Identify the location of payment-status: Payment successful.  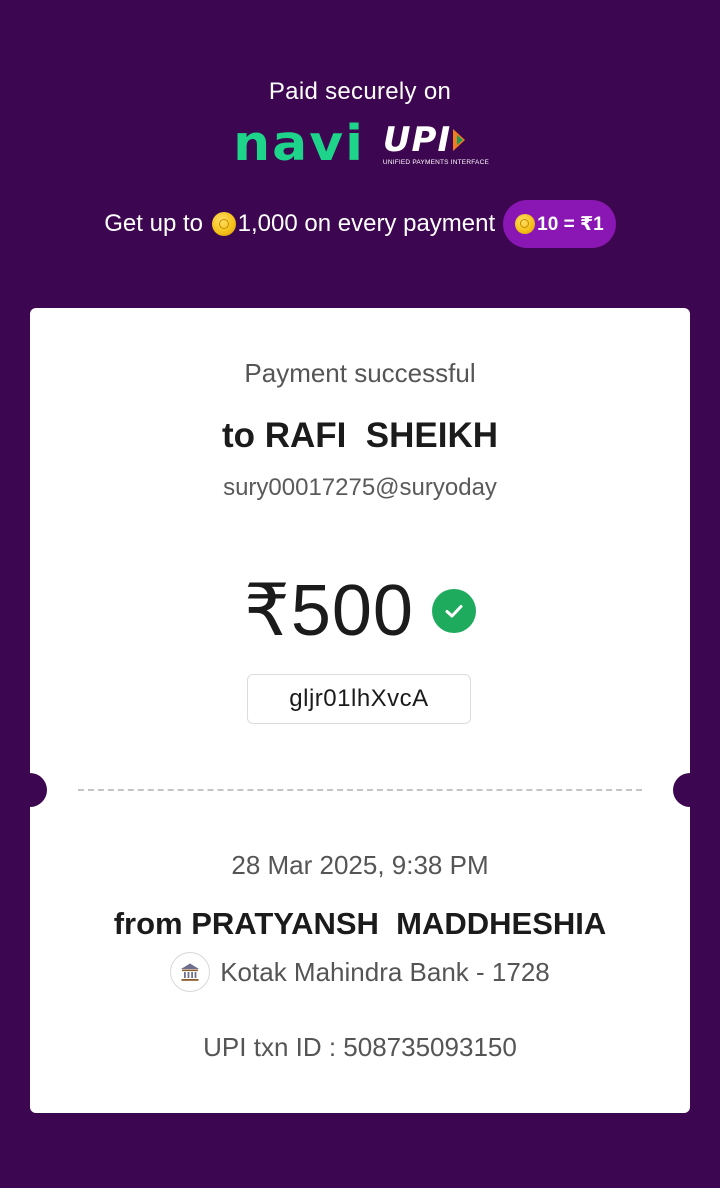
(360, 373).